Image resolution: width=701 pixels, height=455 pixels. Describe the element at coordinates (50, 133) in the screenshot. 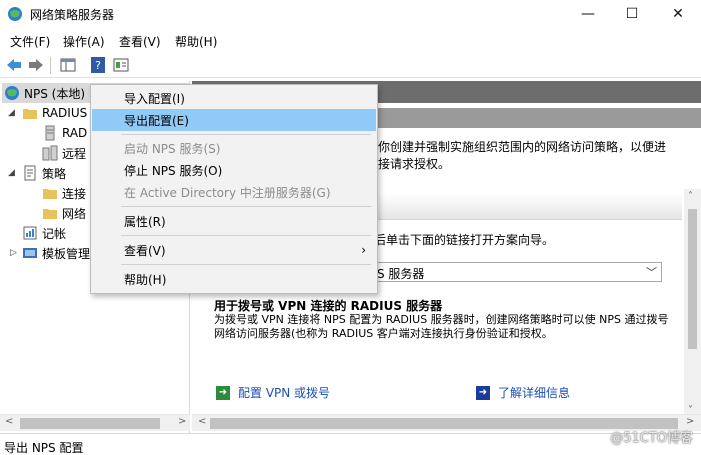

I see `server-icon` at that location.